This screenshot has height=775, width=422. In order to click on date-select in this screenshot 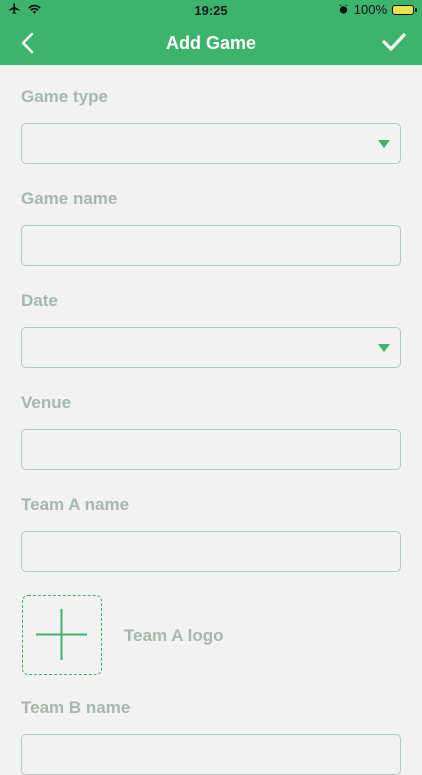, I will do `click(211, 347)`.